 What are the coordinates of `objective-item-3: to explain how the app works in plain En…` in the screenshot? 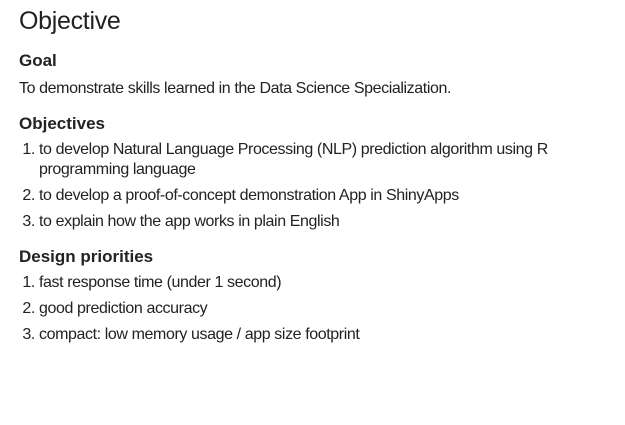 It's located at (324, 222).